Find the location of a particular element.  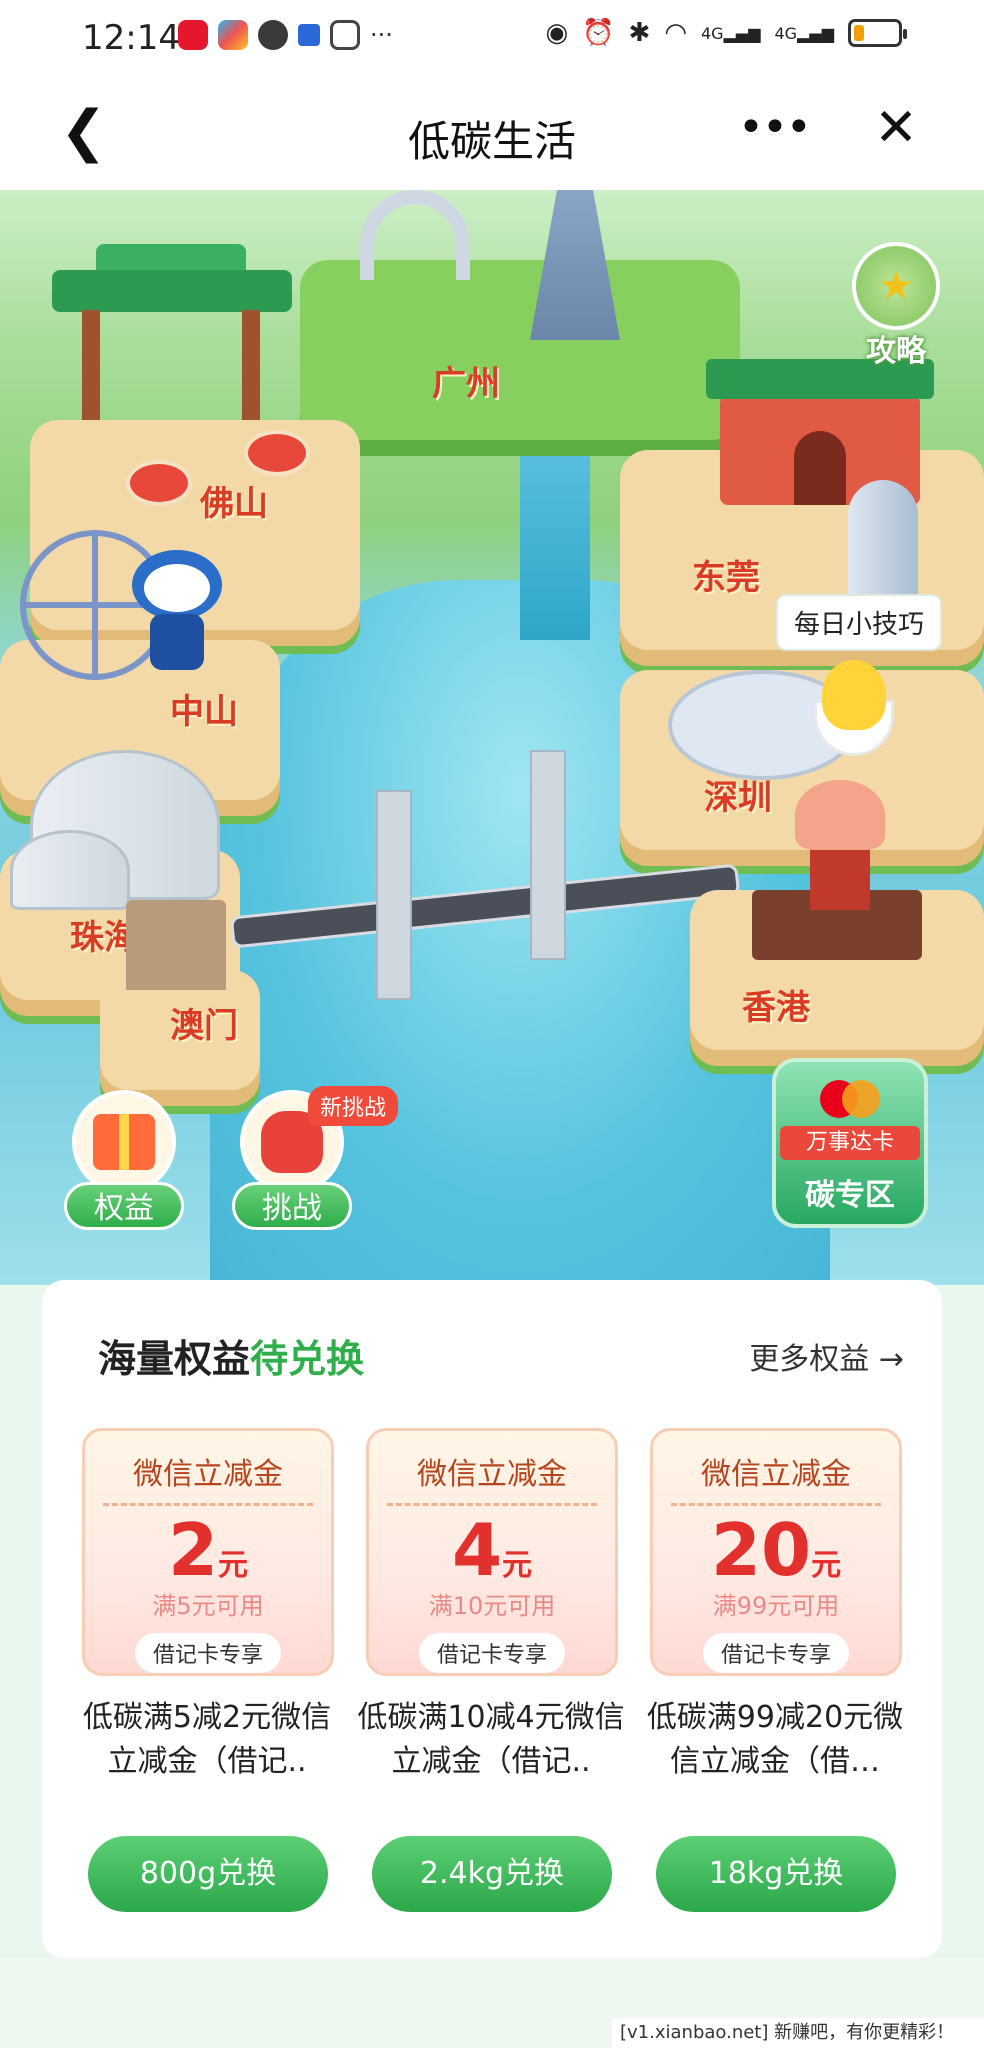

benefits-button: 权益 is located at coordinates (124, 1160).